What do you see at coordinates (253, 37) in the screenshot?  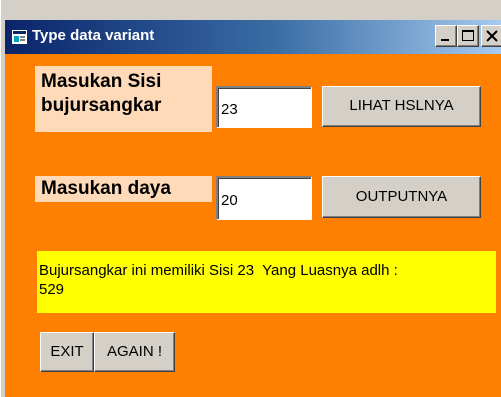 I see `title-bar: Type data variant` at bounding box center [253, 37].